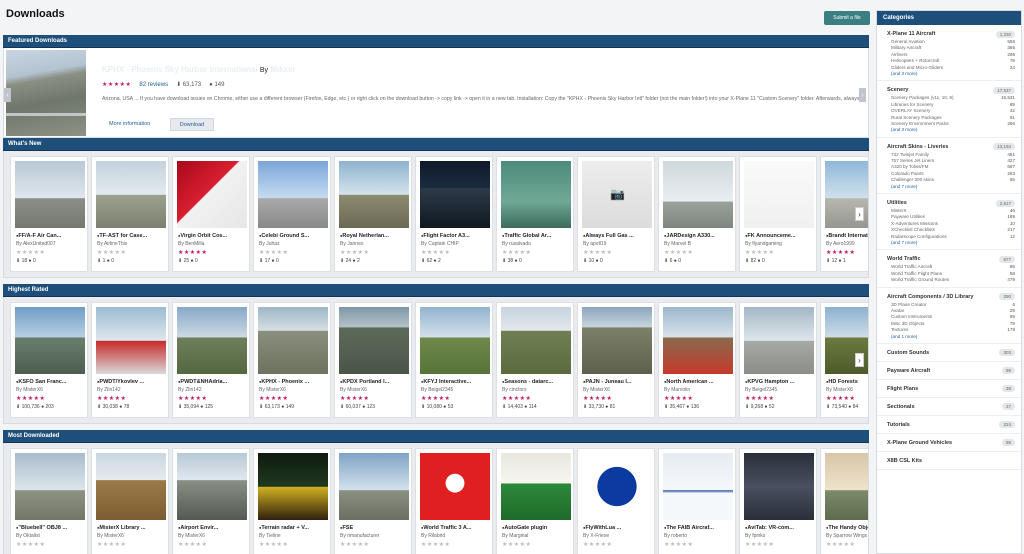  What do you see at coordinates (456, 244) in the screenshot?
I see `whats-new-card-author: By Captain CHIP` at bounding box center [456, 244].